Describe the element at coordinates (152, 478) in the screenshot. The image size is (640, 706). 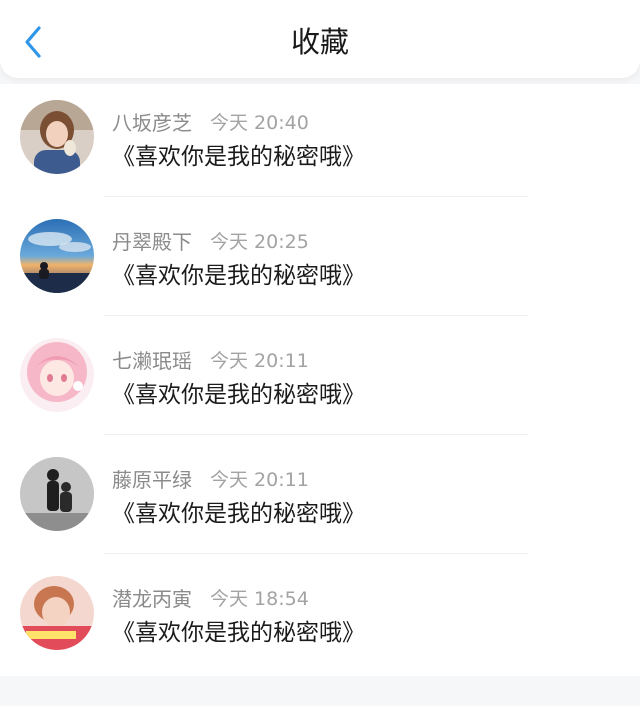
I see `user-name: 藤原平绿` at that location.